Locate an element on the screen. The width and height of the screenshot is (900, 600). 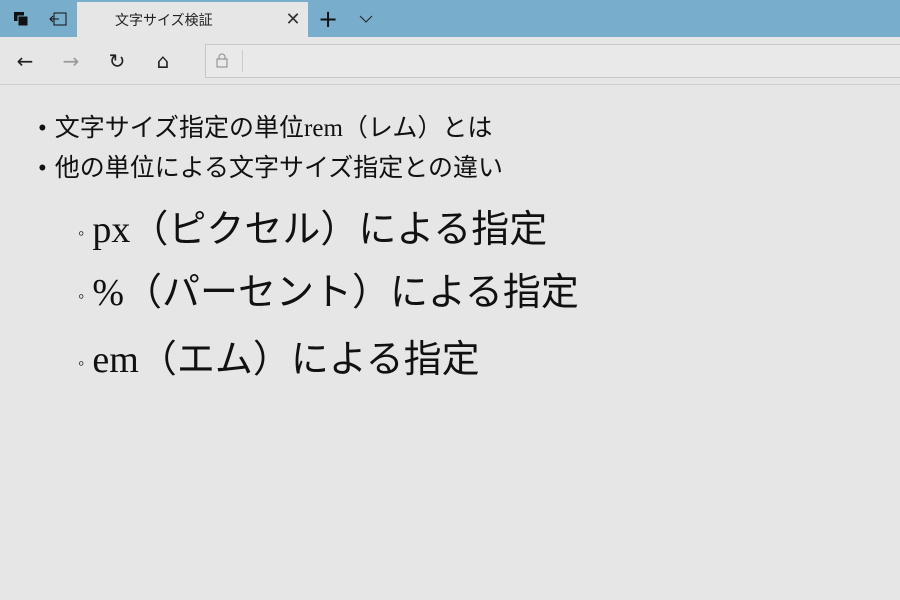
new-tab-button: + is located at coordinates (328, 18).